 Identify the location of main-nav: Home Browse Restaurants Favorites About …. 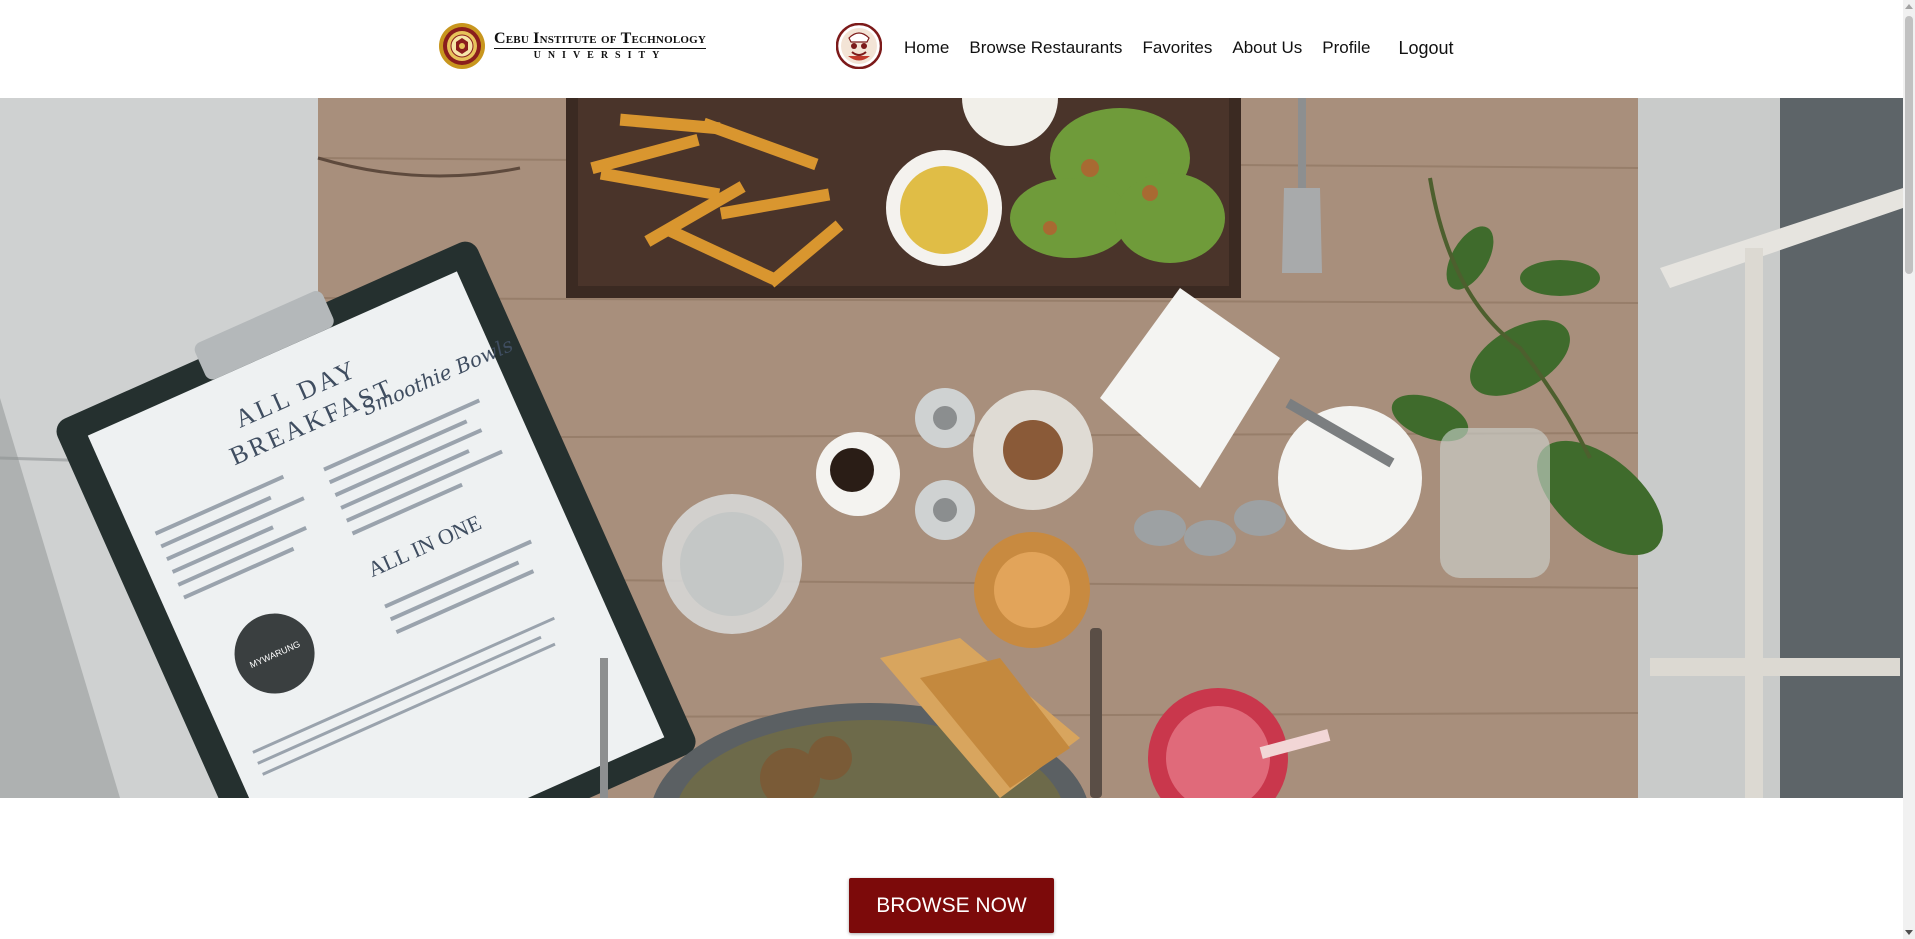
(1179, 48).